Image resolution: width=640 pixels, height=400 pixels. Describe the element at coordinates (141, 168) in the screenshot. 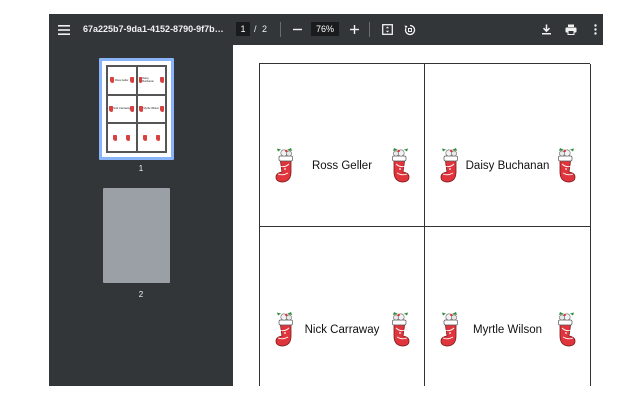

I see `thumbnail-number: 1` at that location.